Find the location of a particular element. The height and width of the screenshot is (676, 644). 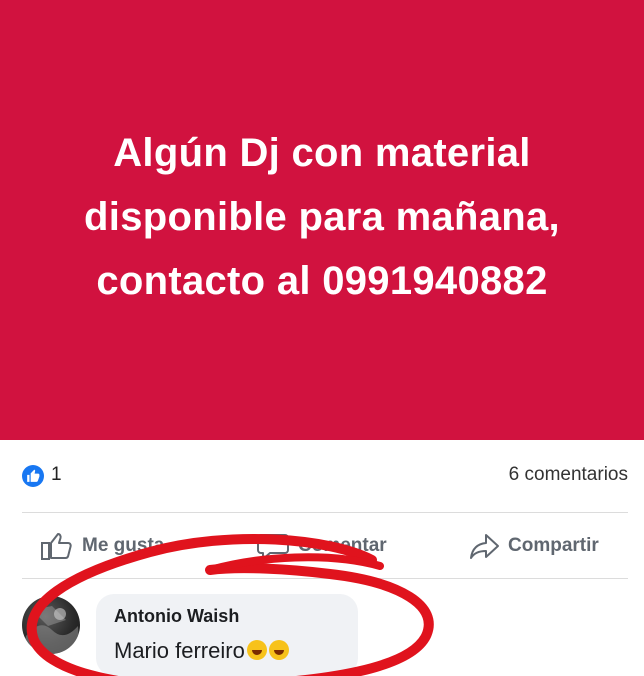

like-label: Me gusta is located at coordinates (123, 545).